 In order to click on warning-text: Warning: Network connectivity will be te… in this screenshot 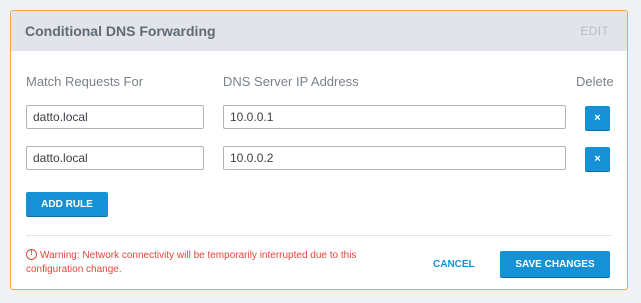, I will do `click(191, 262)`.